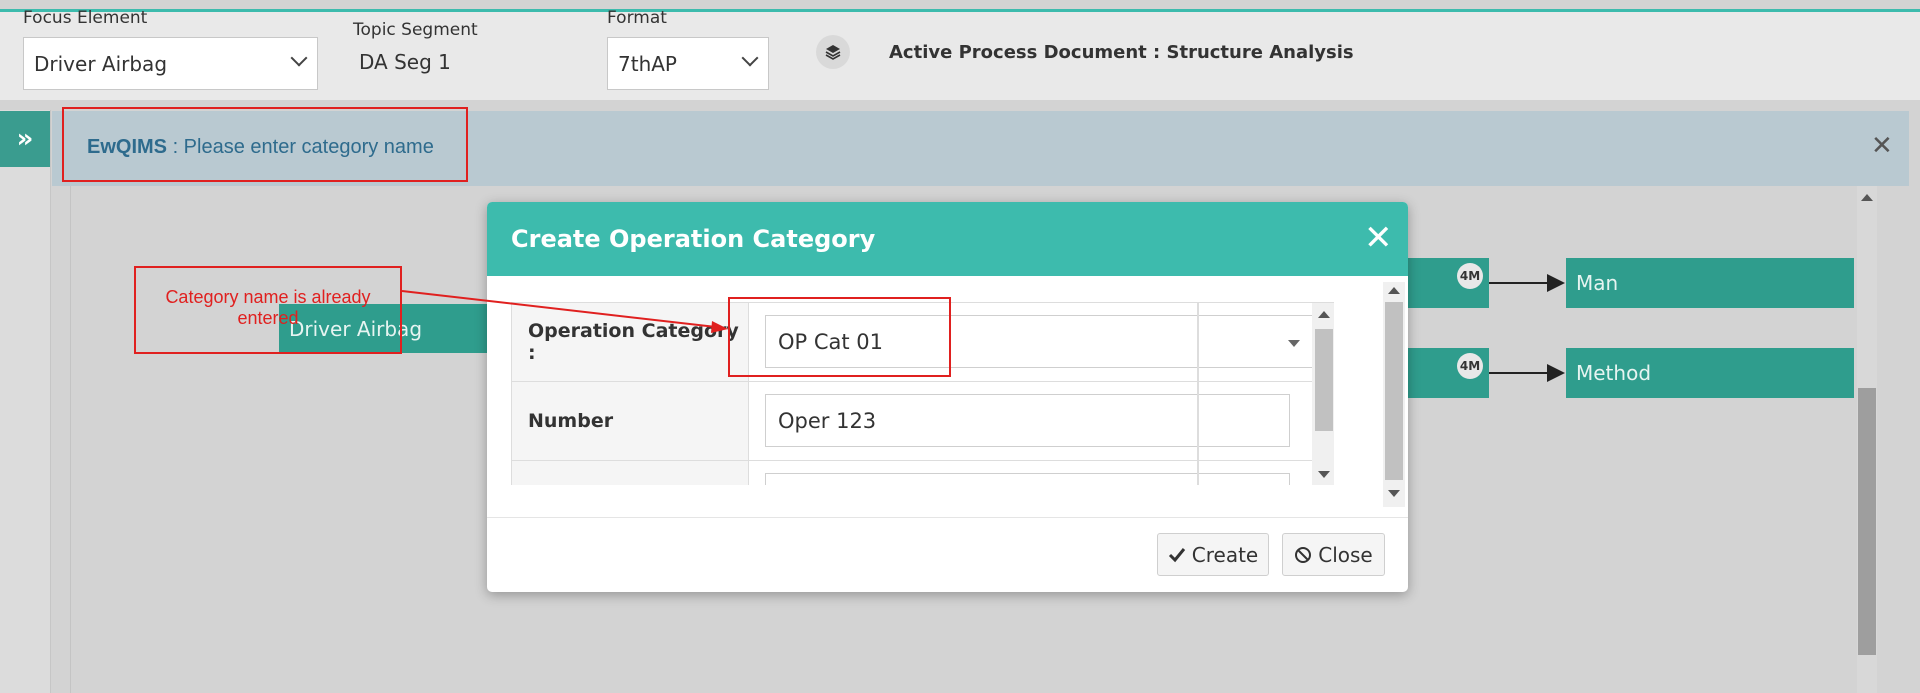 The image size is (1920, 693). Describe the element at coordinates (564, 311) in the screenshot. I see `annotation-arrow` at that location.